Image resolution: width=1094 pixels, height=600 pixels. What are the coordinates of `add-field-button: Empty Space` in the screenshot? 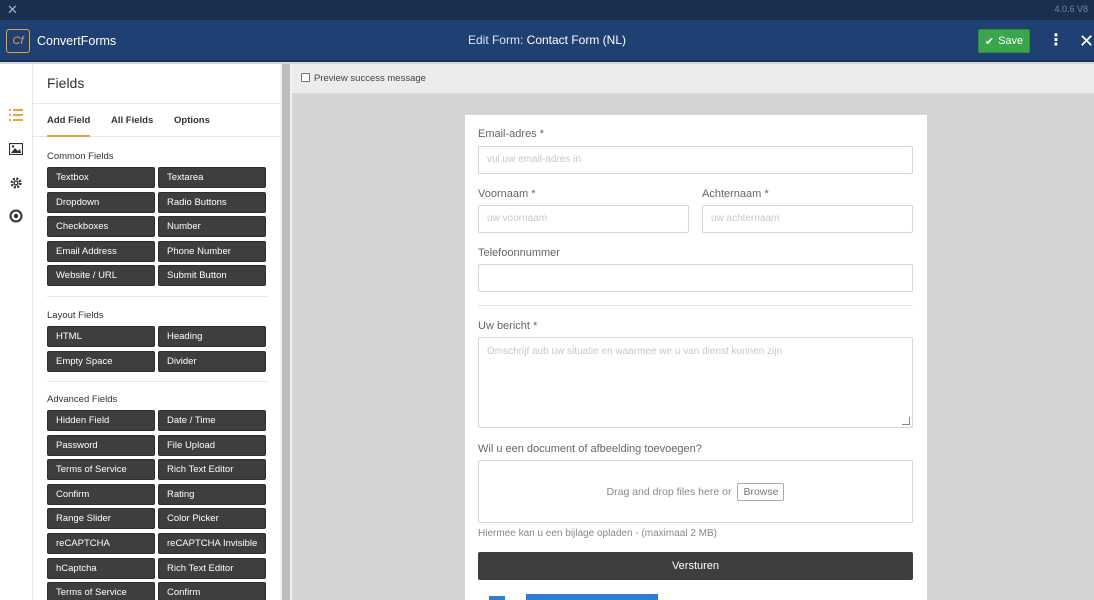 It's located at (101, 361).